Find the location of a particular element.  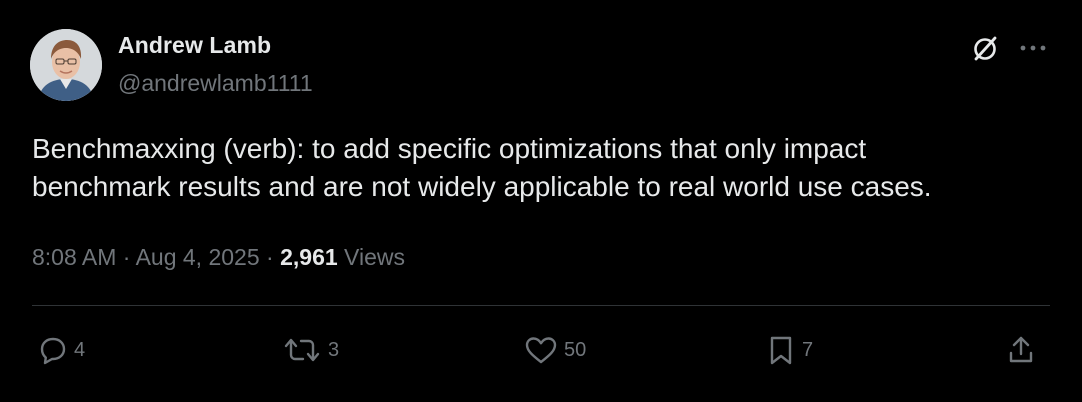

tweet-metadata: 8:08 AM · Aug 4, 2025 · 2,961 Views is located at coordinates (218, 257).